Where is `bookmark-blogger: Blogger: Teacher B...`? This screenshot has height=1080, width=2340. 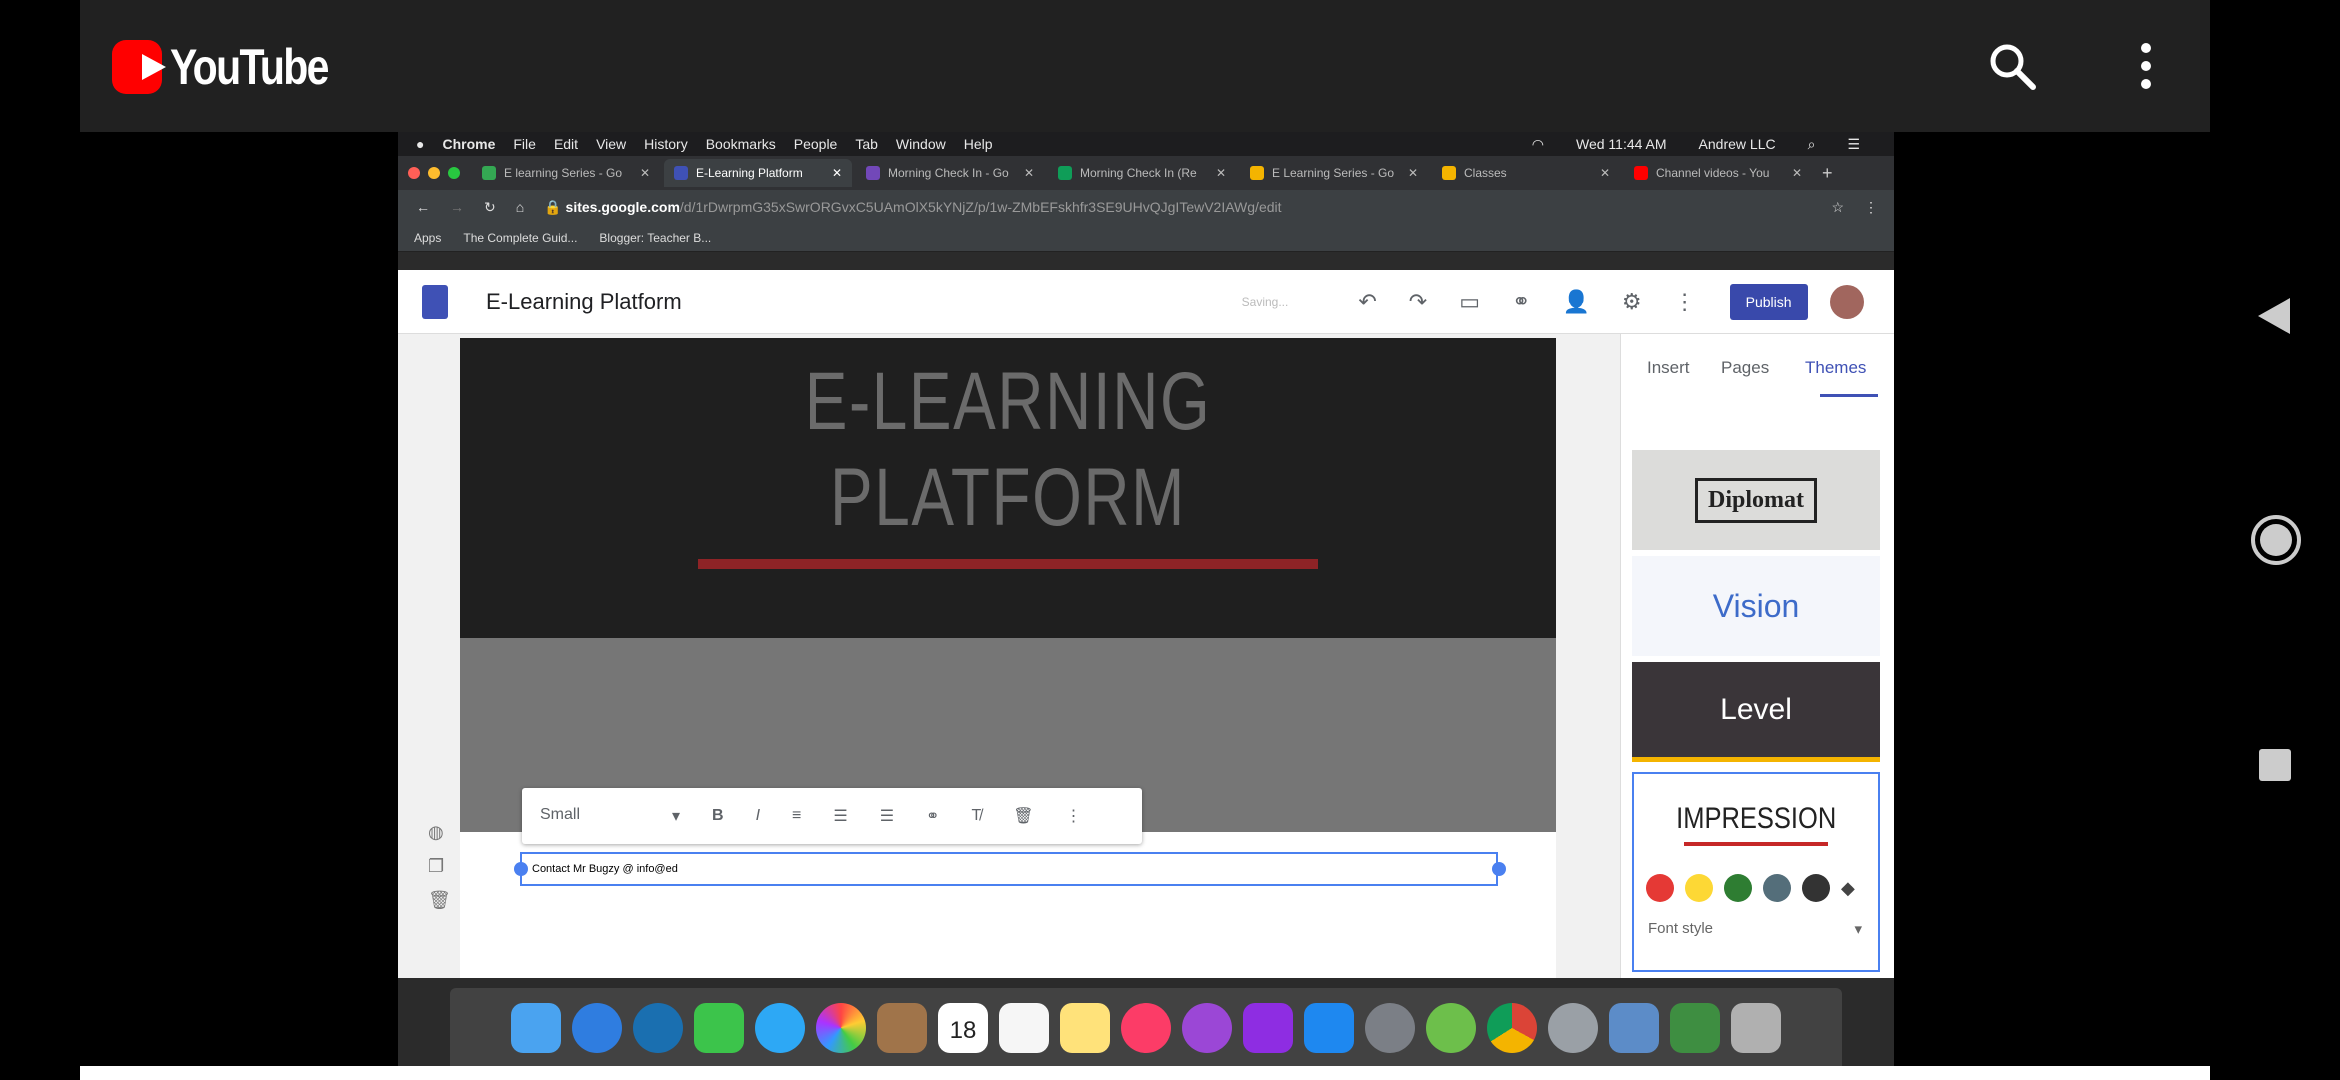
bookmark-blogger: Blogger: Teacher B... is located at coordinates (655, 238).